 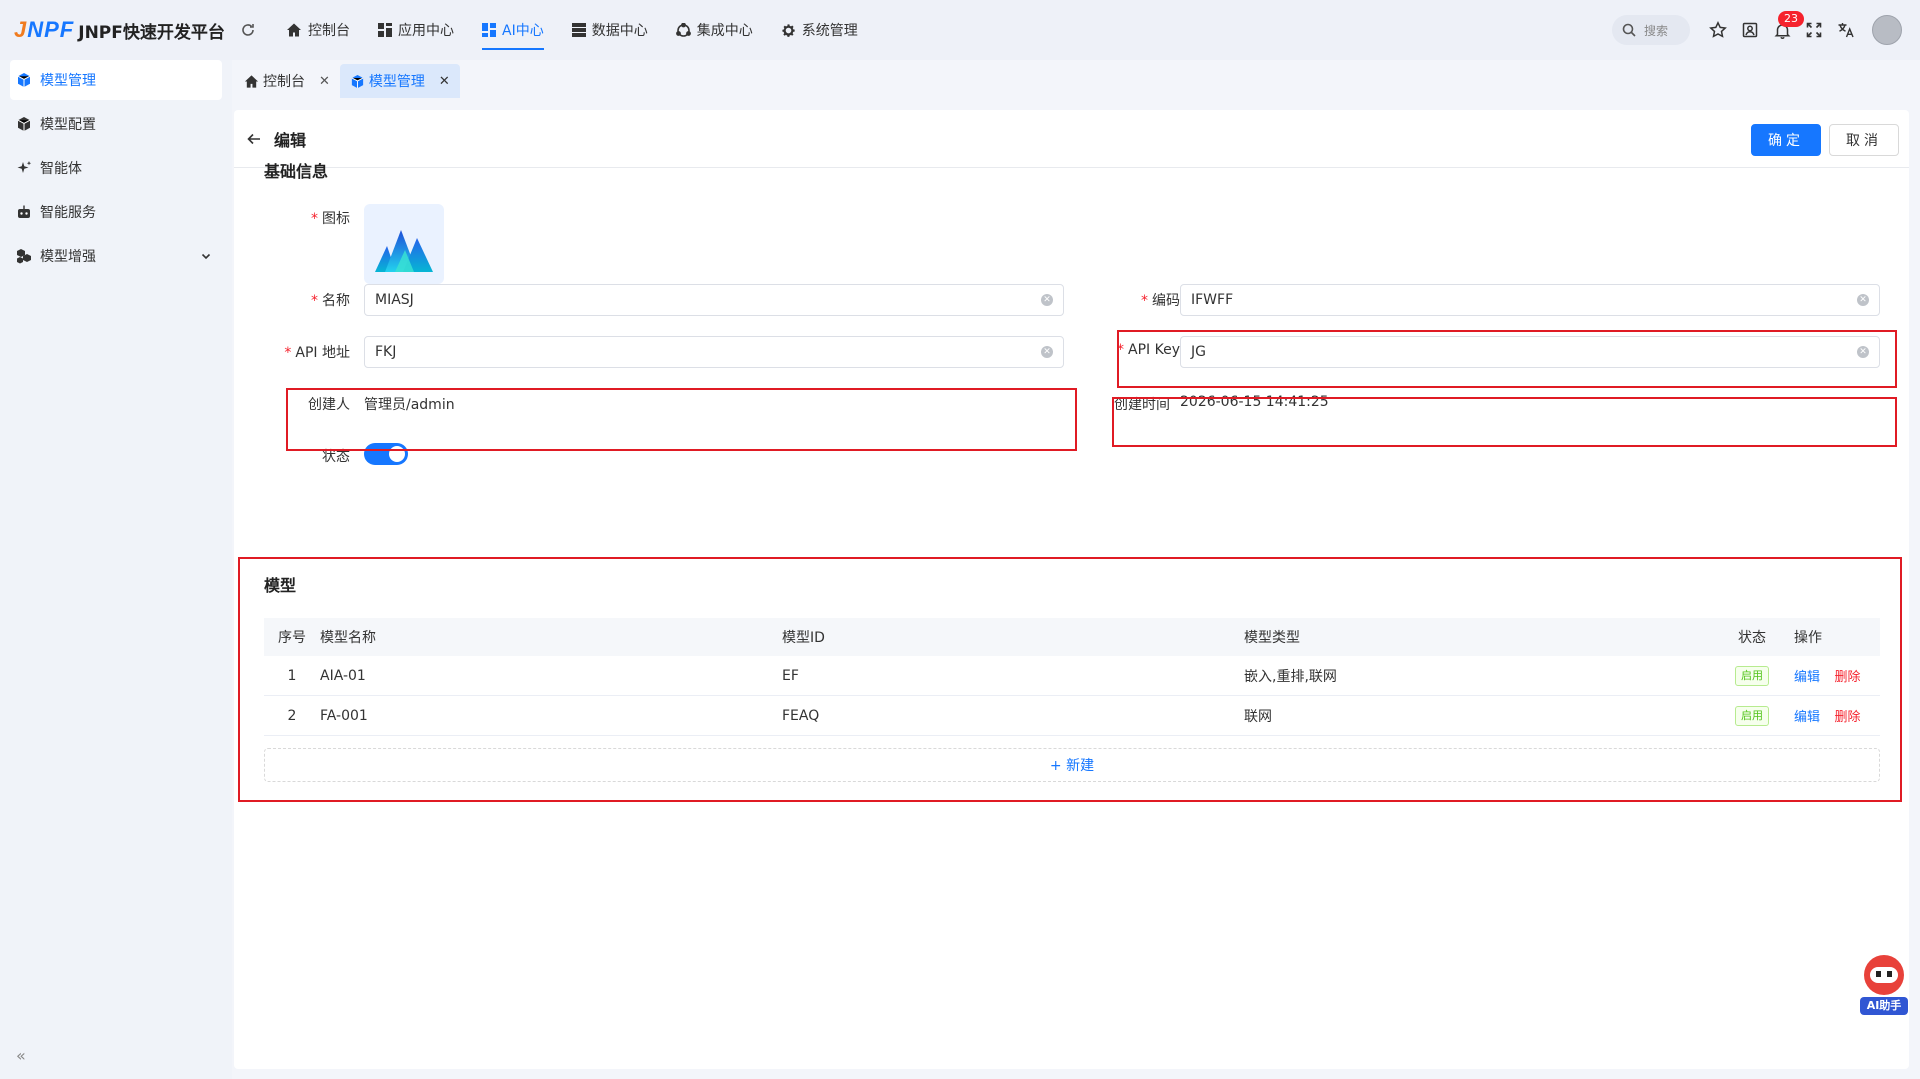 I want to click on table-row: 1 AIA-01 EF 嵌入,重排,联网 启用 编辑 删除, so click(x=1072, y=676).